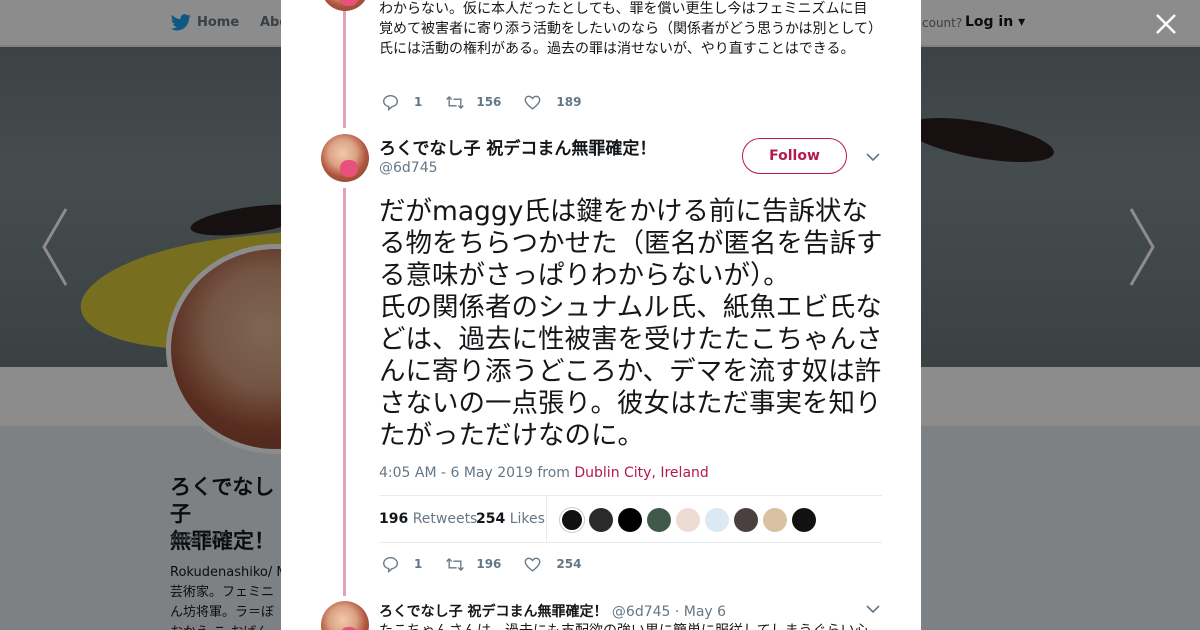 The width and height of the screenshot is (1200, 630). I want to click on follow-button: Follow, so click(794, 156).